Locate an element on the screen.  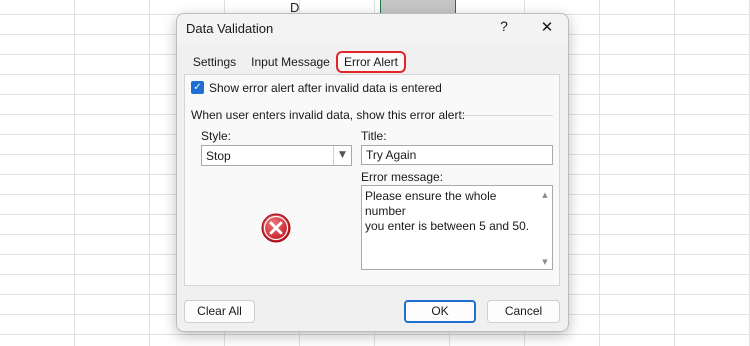
scroll-up-icon: ▲ is located at coordinates (545, 195).